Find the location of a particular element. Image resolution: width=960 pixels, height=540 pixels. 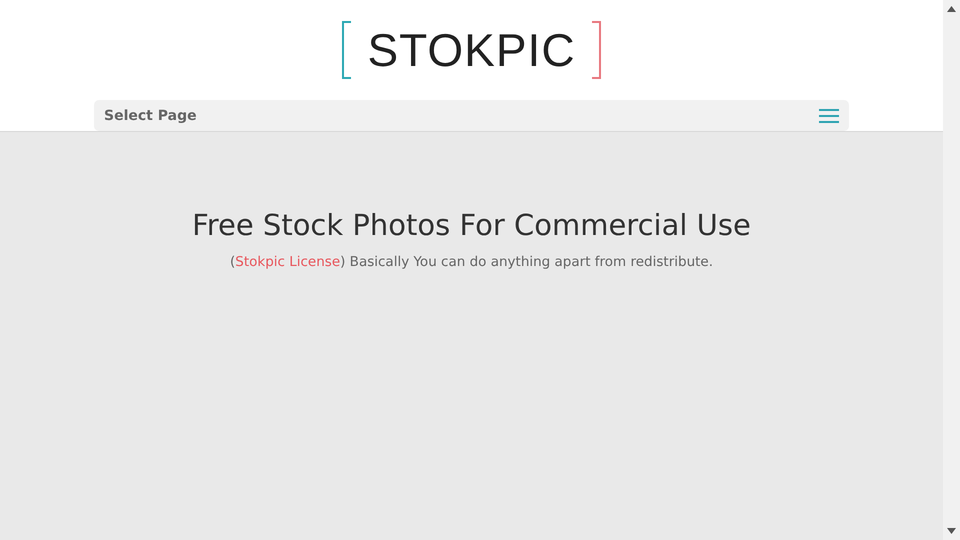

license-link: Stokpic License is located at coordinates (287, 262).